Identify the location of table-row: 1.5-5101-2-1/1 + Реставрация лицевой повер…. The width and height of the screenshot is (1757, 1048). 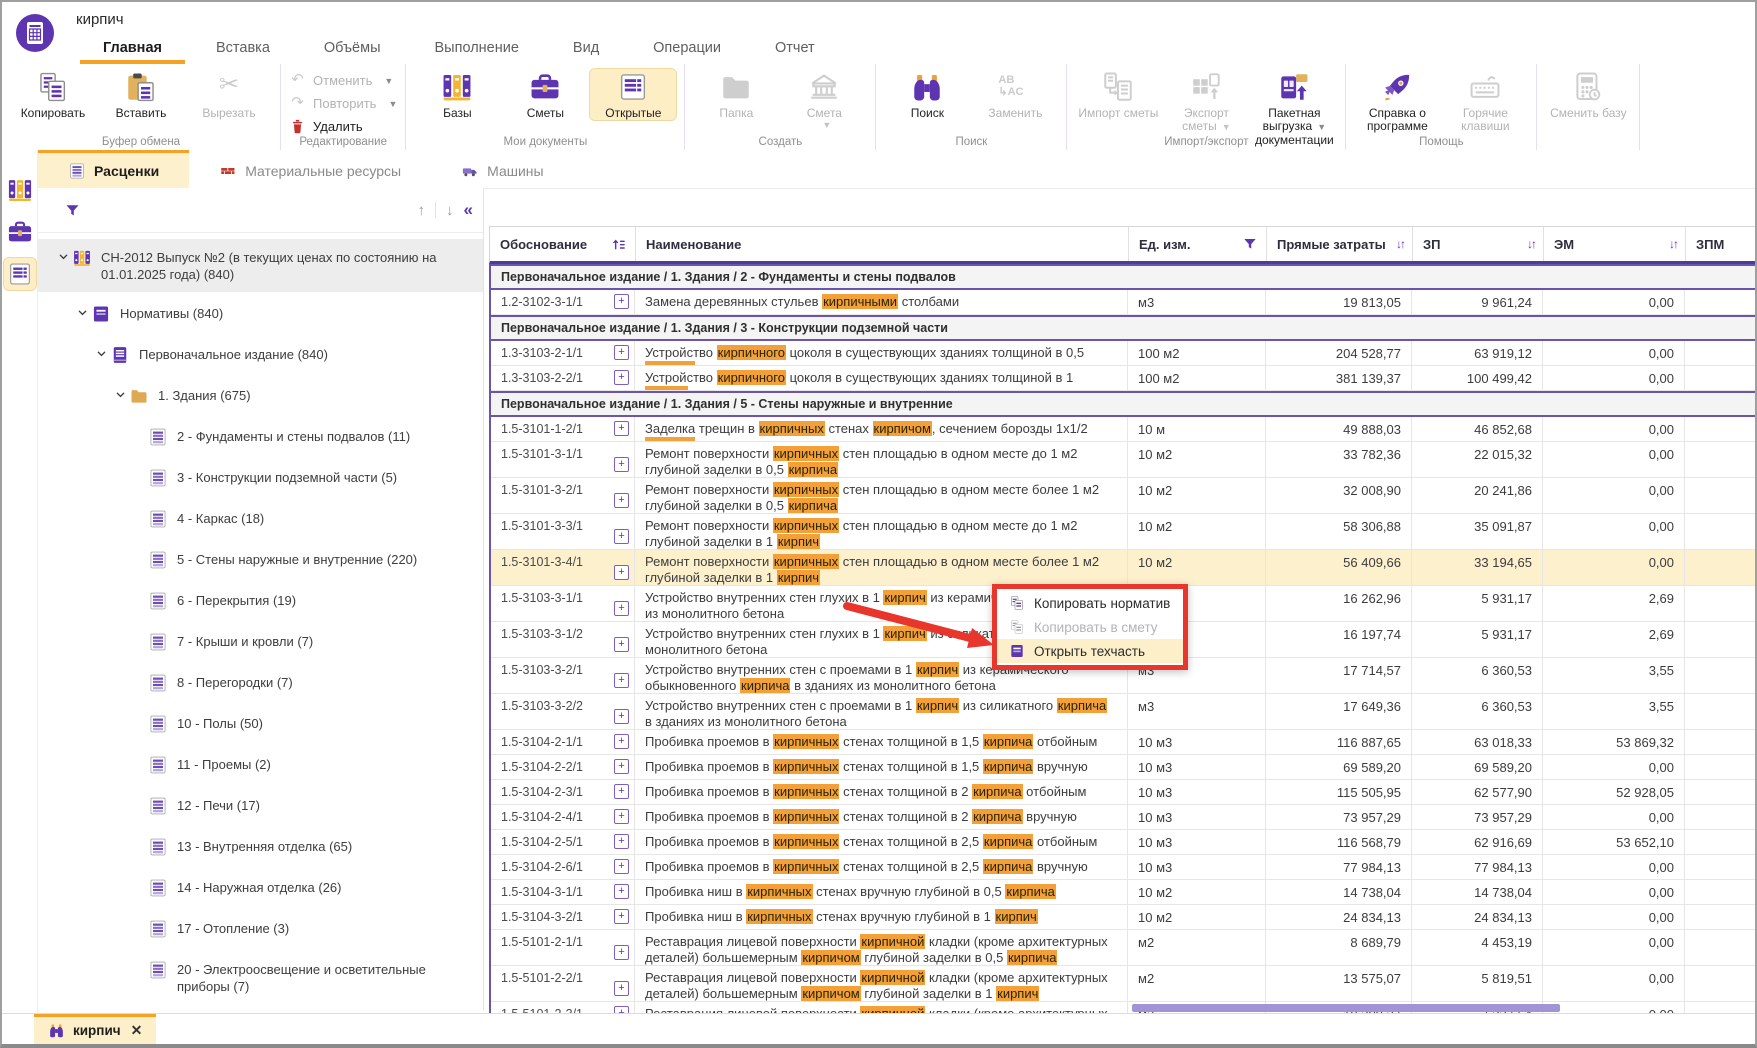
(1123, 948).